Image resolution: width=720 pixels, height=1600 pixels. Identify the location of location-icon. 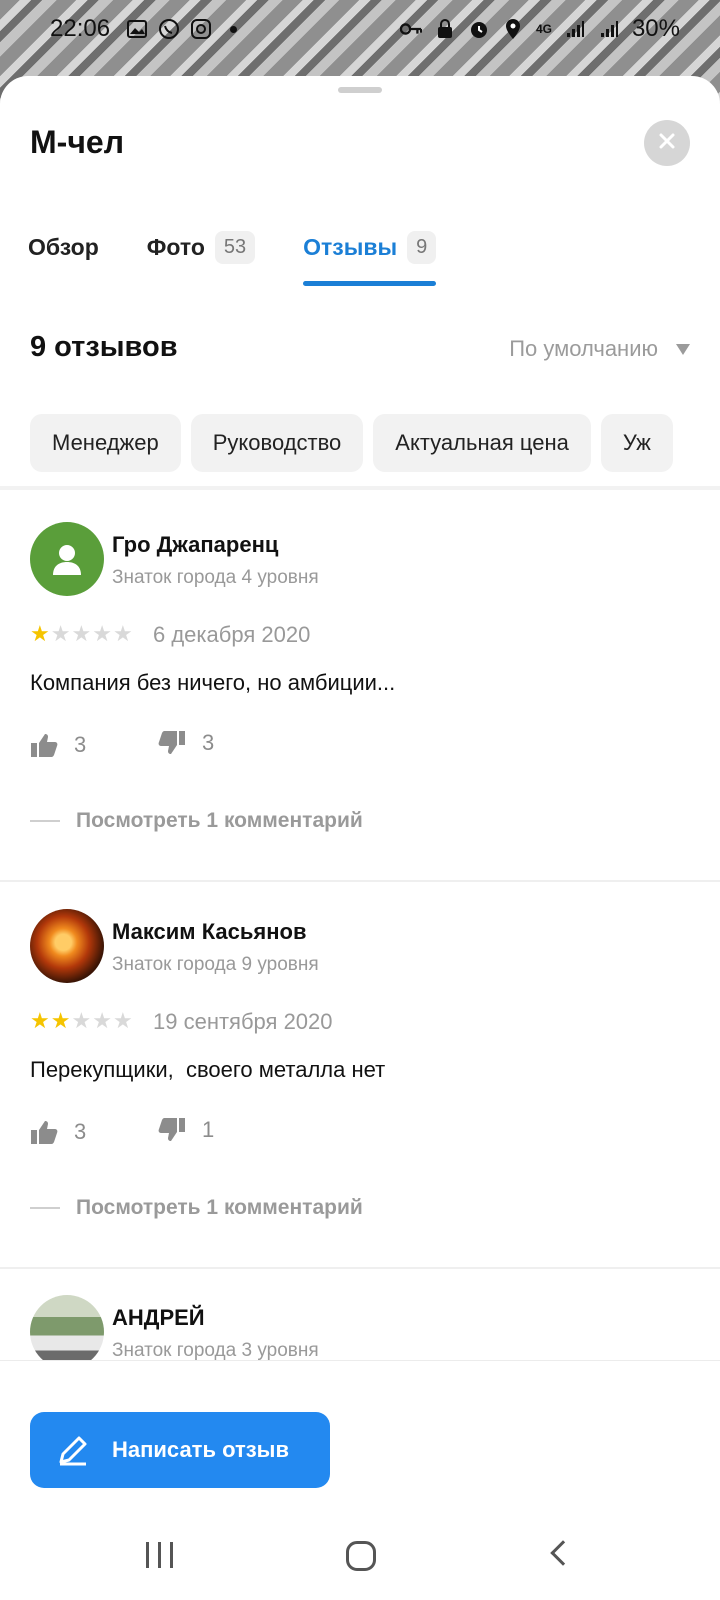
(513, 29).